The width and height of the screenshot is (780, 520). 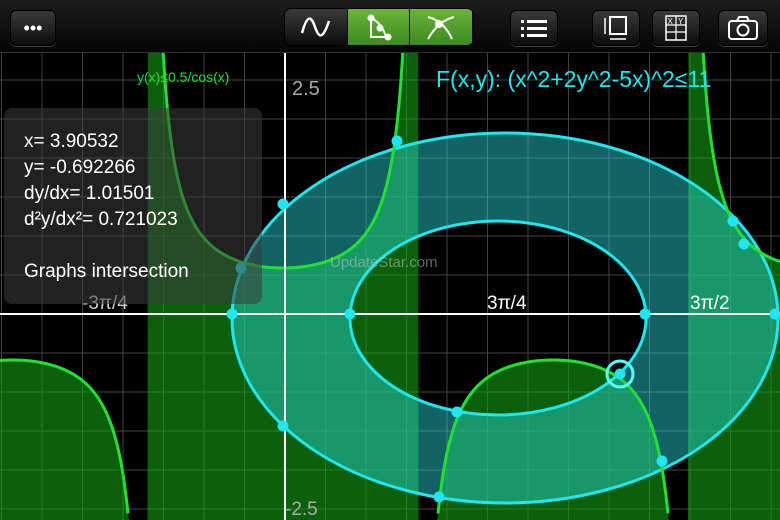 What do you see at coordinates (306, 89) in the screenshot?
I see `y-tick-top: 2.5` at bounding box center [306, 89].